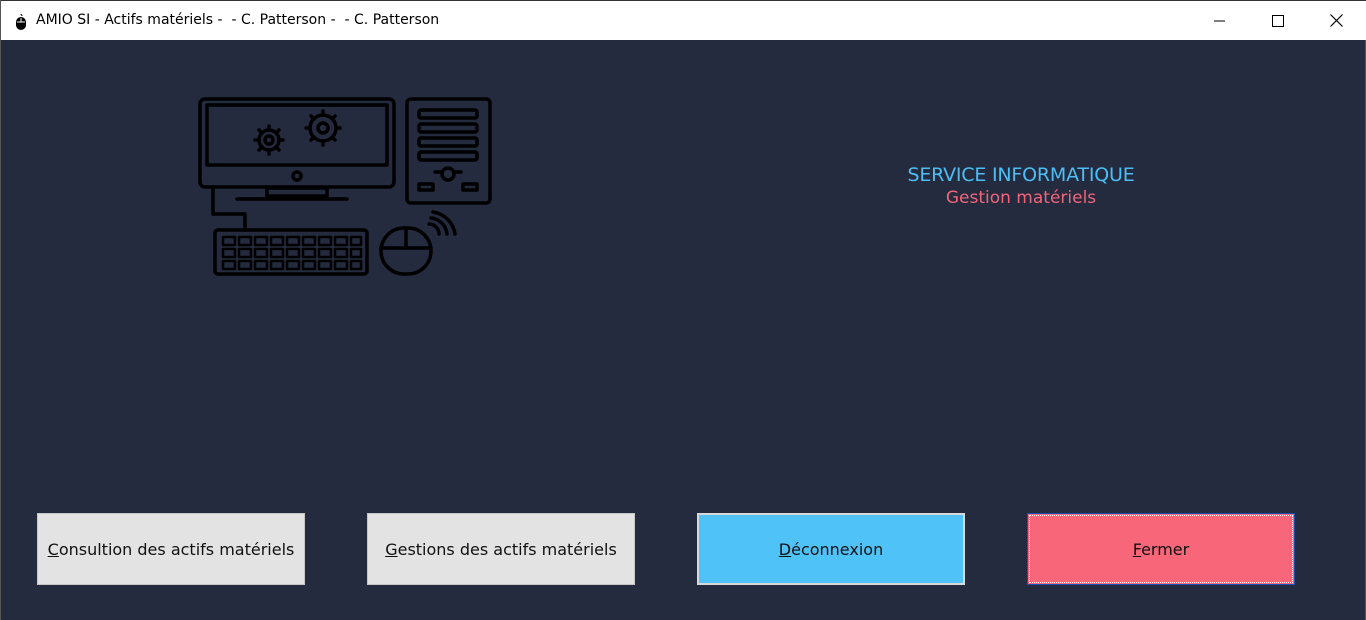  Describe the element at coordinates (21, 21) in the screenshot. I see `mouse-icon` at that location.